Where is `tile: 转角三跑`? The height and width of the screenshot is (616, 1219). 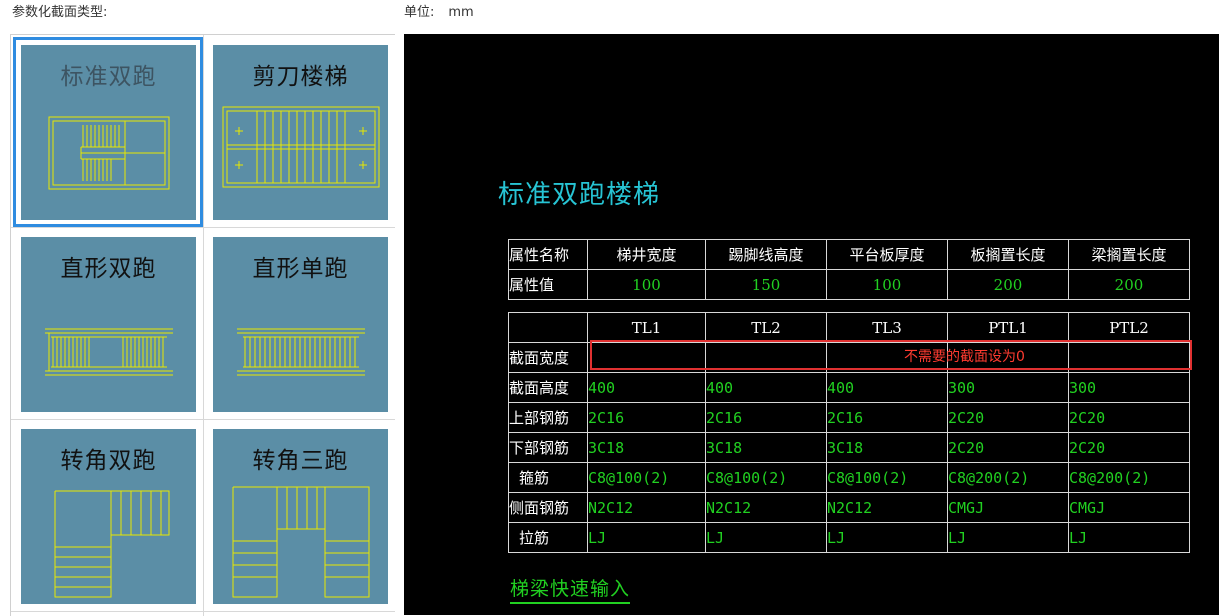 tile: 转角三跑 is located at coordinates (300, 516).